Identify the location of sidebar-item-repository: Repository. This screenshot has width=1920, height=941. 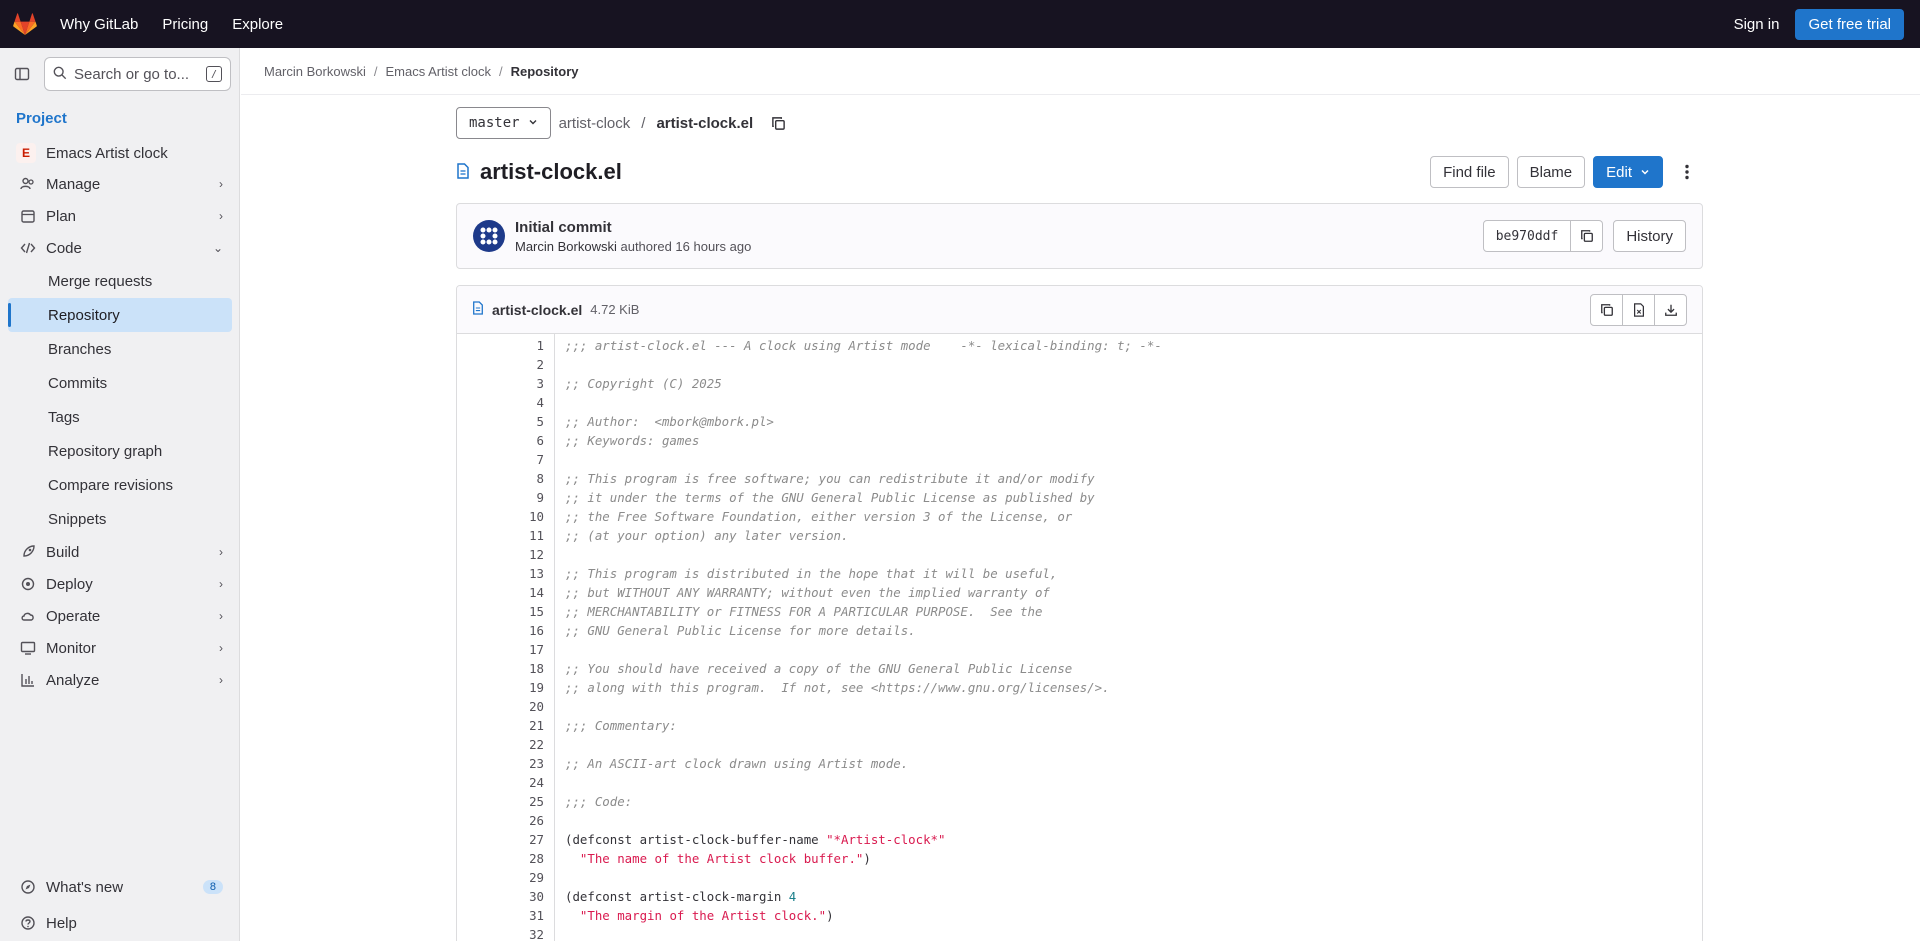
(120, 315).